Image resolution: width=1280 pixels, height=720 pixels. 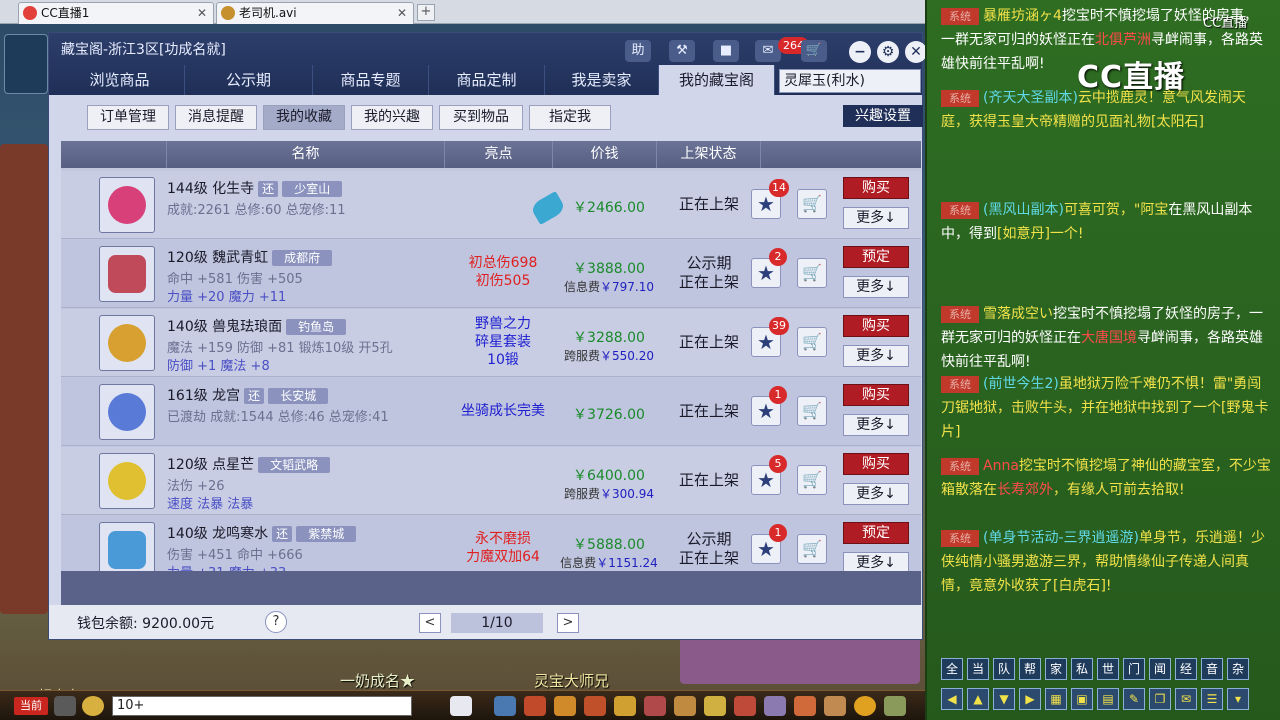 I want to click on friend-icon, so click(x=625, y=706).